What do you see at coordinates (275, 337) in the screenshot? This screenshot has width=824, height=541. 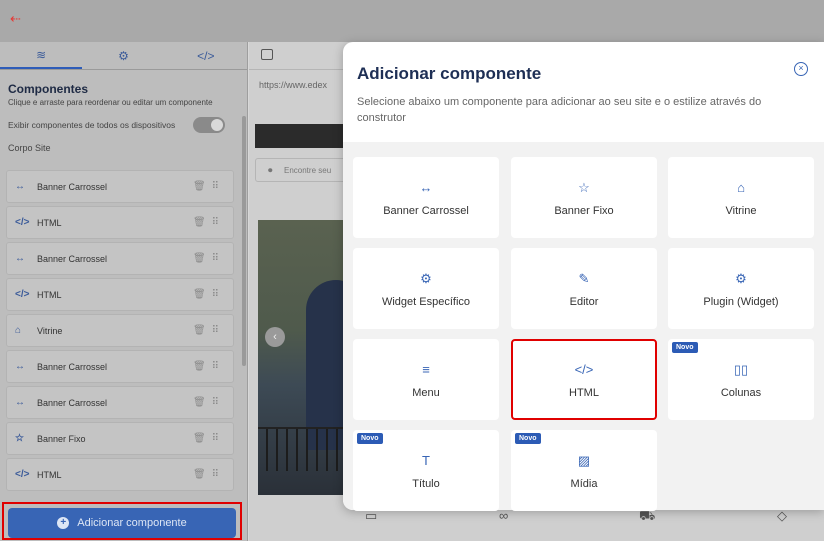 I see `carousel-prev-icon: ‹` at bounding box center [275, 337].